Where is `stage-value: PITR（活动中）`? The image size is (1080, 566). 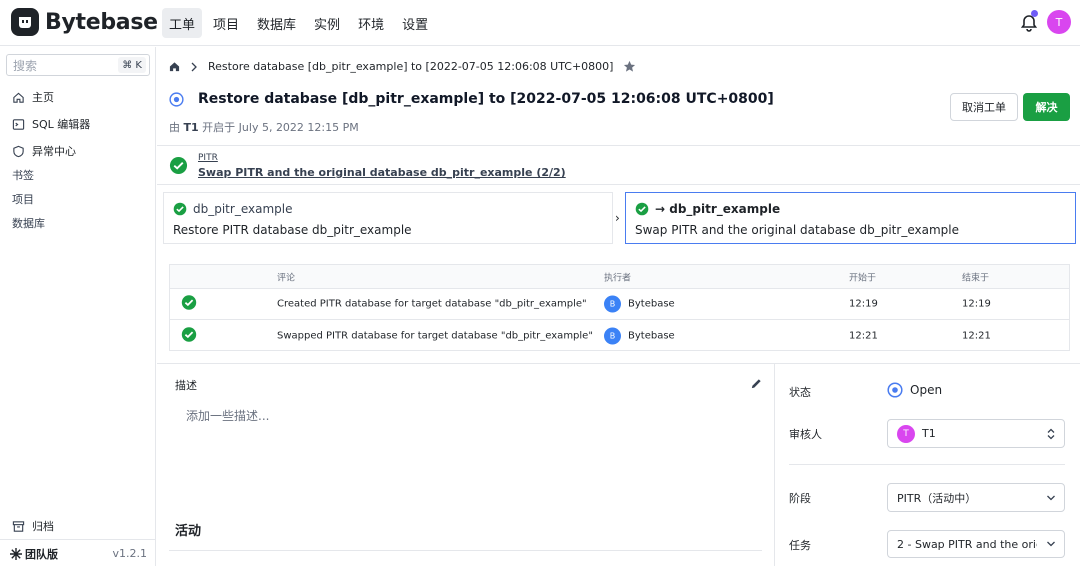 stage-value: PITR（活动中） is located at coordinates (937, 498).